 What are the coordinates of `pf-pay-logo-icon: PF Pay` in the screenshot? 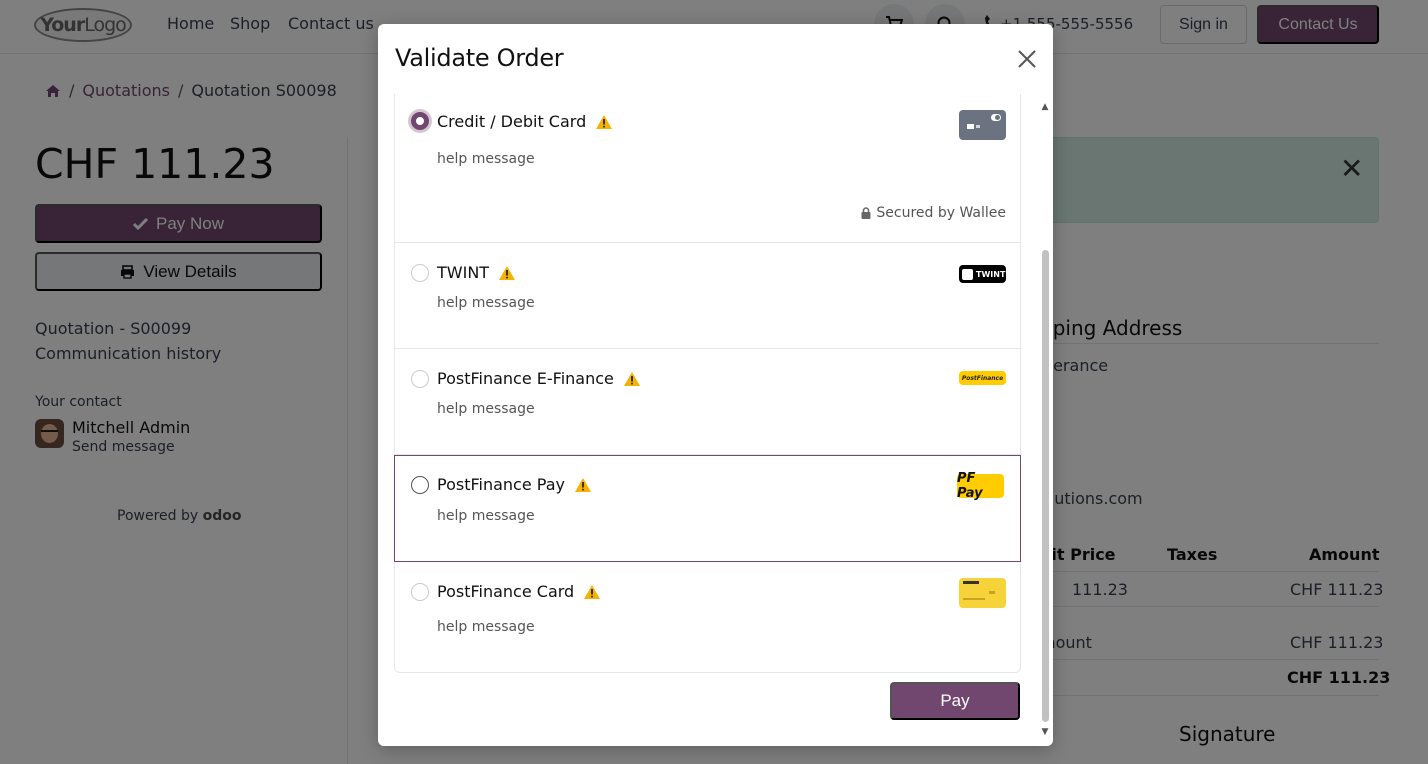 It's located at (980, 486).